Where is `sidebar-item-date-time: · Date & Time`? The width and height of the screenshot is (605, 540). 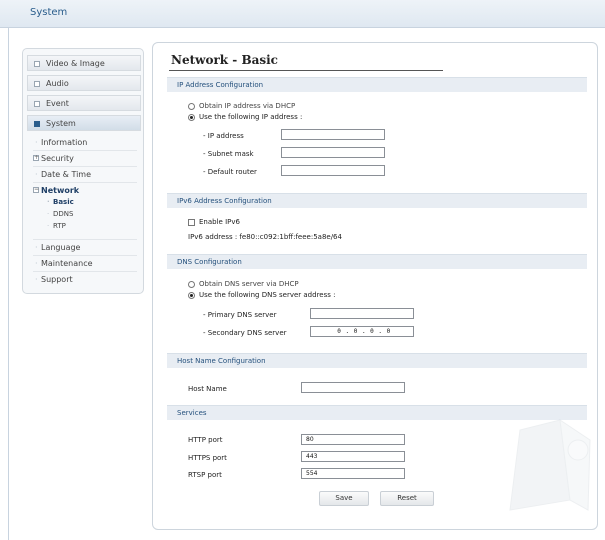 sidebar-item-date-time: · Date & Time is located at coordinates (63, 174).